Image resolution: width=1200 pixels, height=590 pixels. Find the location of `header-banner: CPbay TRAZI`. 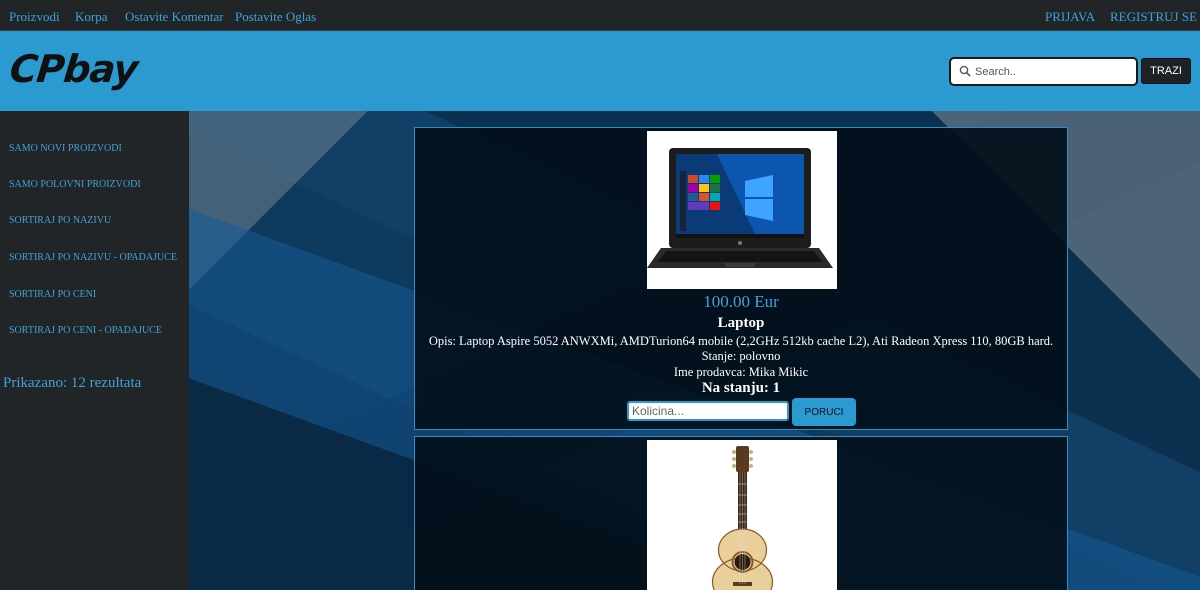

header-banner: CPbay TRAZI is located at coordinates (600, 71).